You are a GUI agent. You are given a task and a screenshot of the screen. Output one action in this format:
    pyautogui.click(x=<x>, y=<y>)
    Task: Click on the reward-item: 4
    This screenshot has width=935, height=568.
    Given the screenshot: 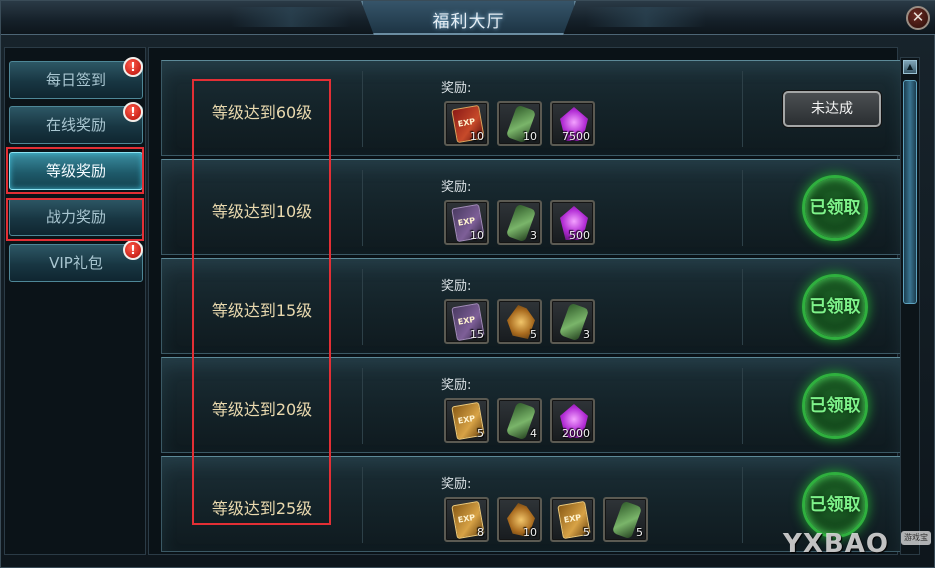 What is the action you would take?
    pyautogui.click(x=519, y=420)
    